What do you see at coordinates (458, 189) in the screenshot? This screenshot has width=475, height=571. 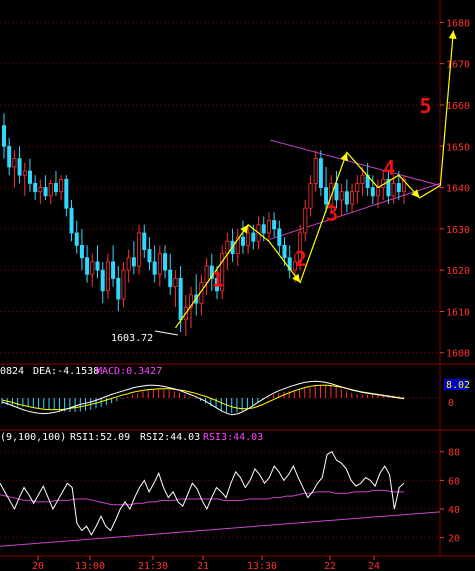 I see `price-tick-label: 1640` at bounding box center [458, 189].